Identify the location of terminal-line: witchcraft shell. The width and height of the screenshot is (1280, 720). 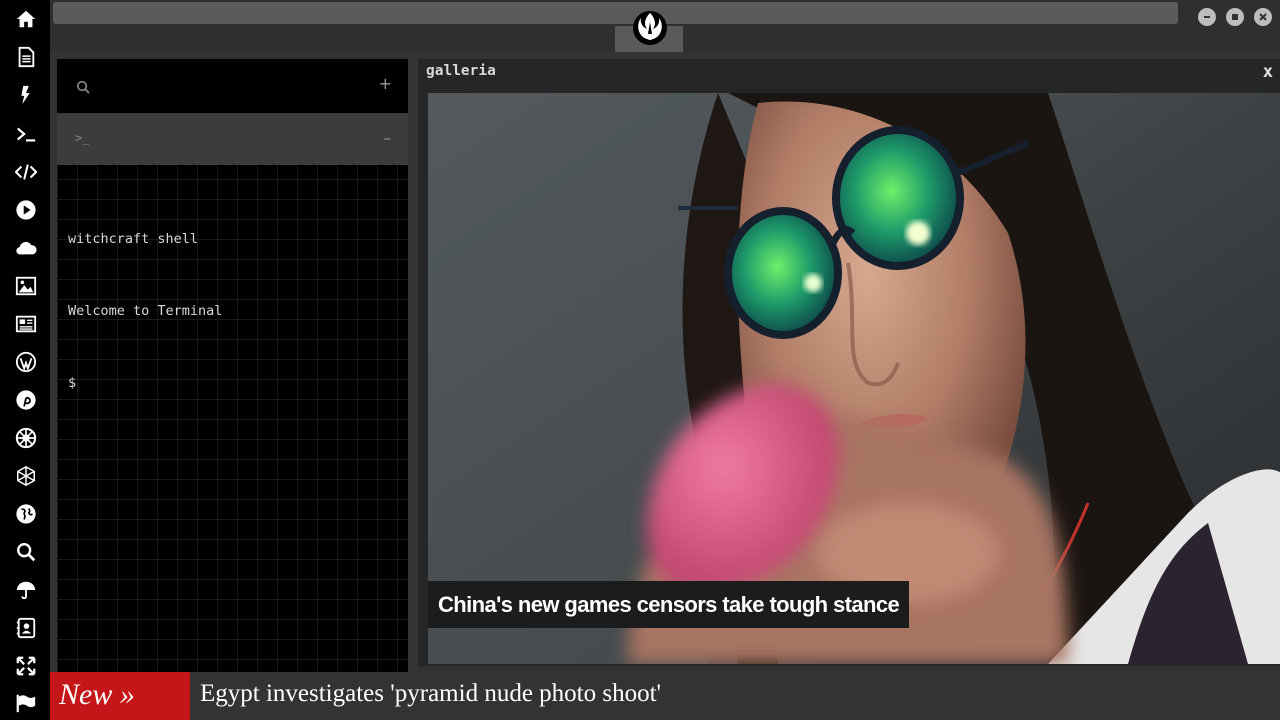
(133, 239).